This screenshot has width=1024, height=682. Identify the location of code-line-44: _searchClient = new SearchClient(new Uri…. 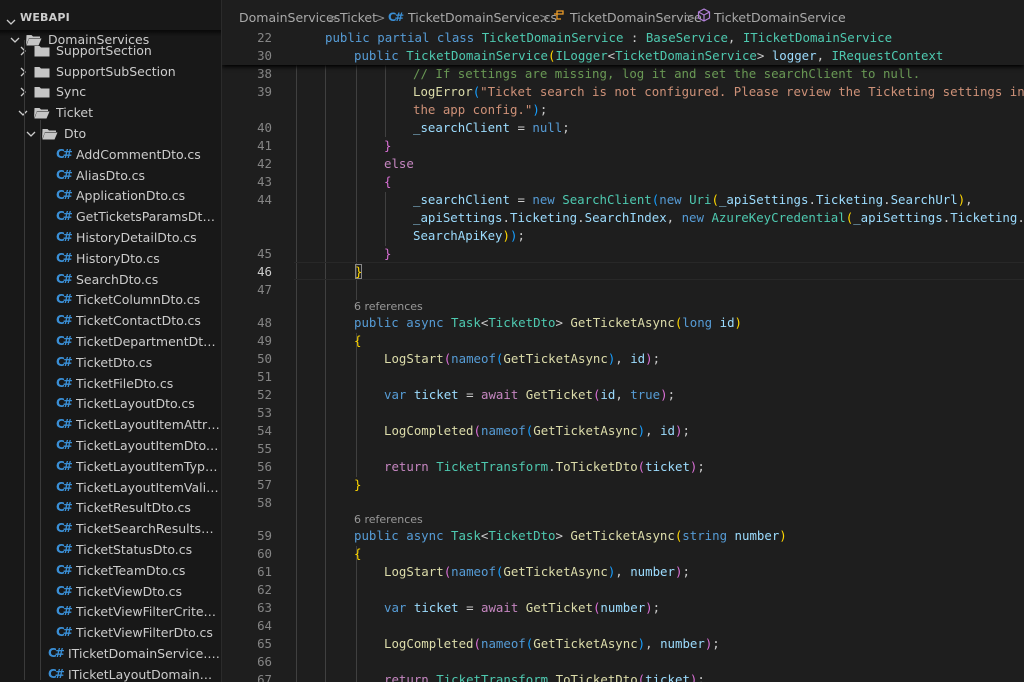
(693, 199).